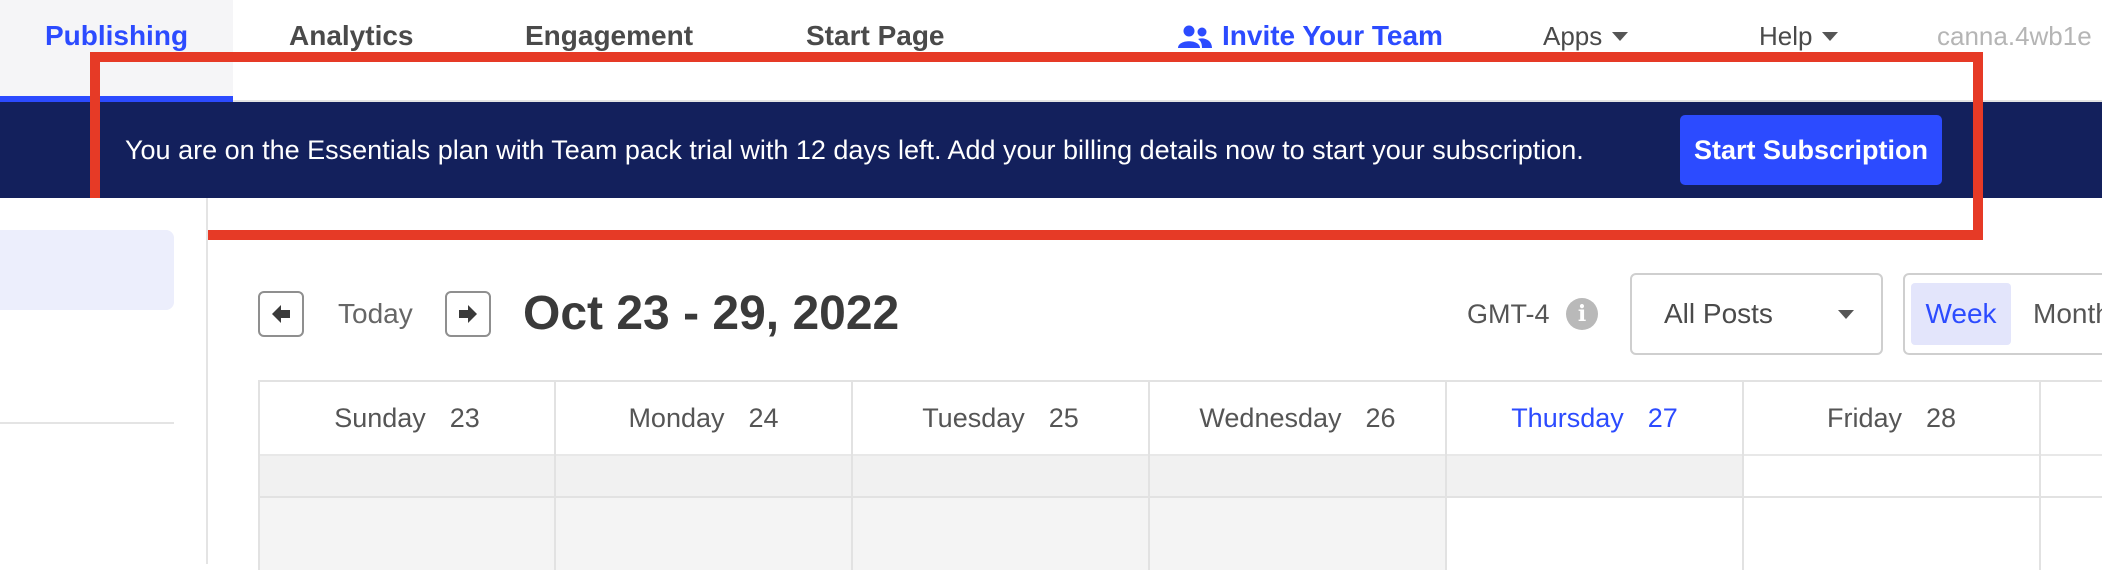 Image resolution: width=2102 pixels, height=570 pixels. Describe the element at coordinates (87, 270) in the screenshot. I see `sidebar-item-selected` at that location.